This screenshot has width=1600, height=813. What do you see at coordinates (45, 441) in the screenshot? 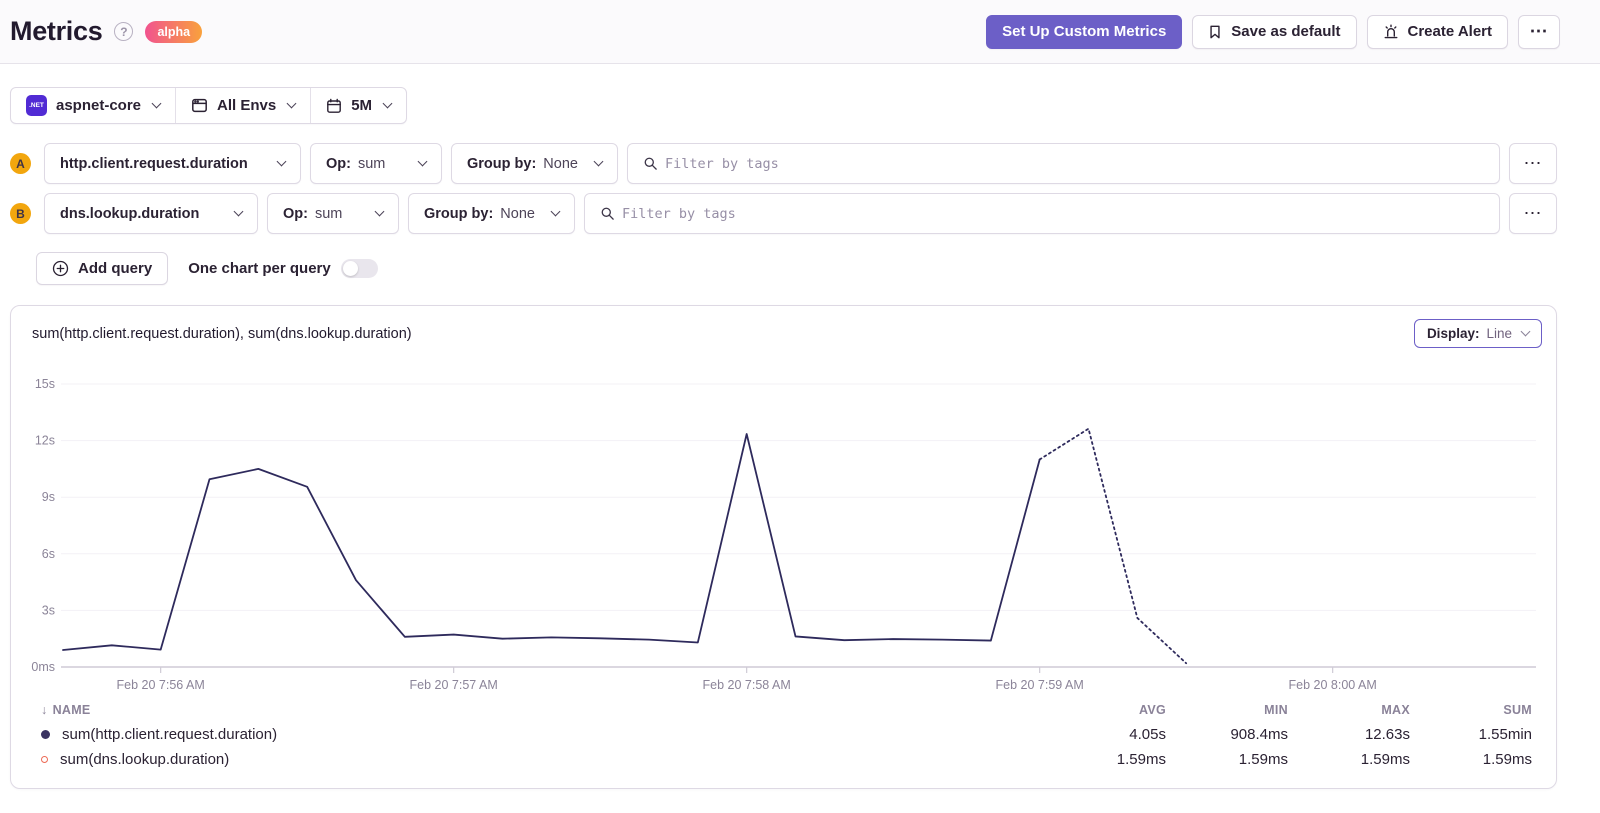
I see `svg-text: 12s` at bounding box center [45, 441].